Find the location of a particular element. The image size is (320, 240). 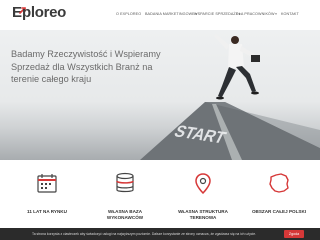

feature-label-2: WYKONAWCÓW is located at coordinates (125, 217).